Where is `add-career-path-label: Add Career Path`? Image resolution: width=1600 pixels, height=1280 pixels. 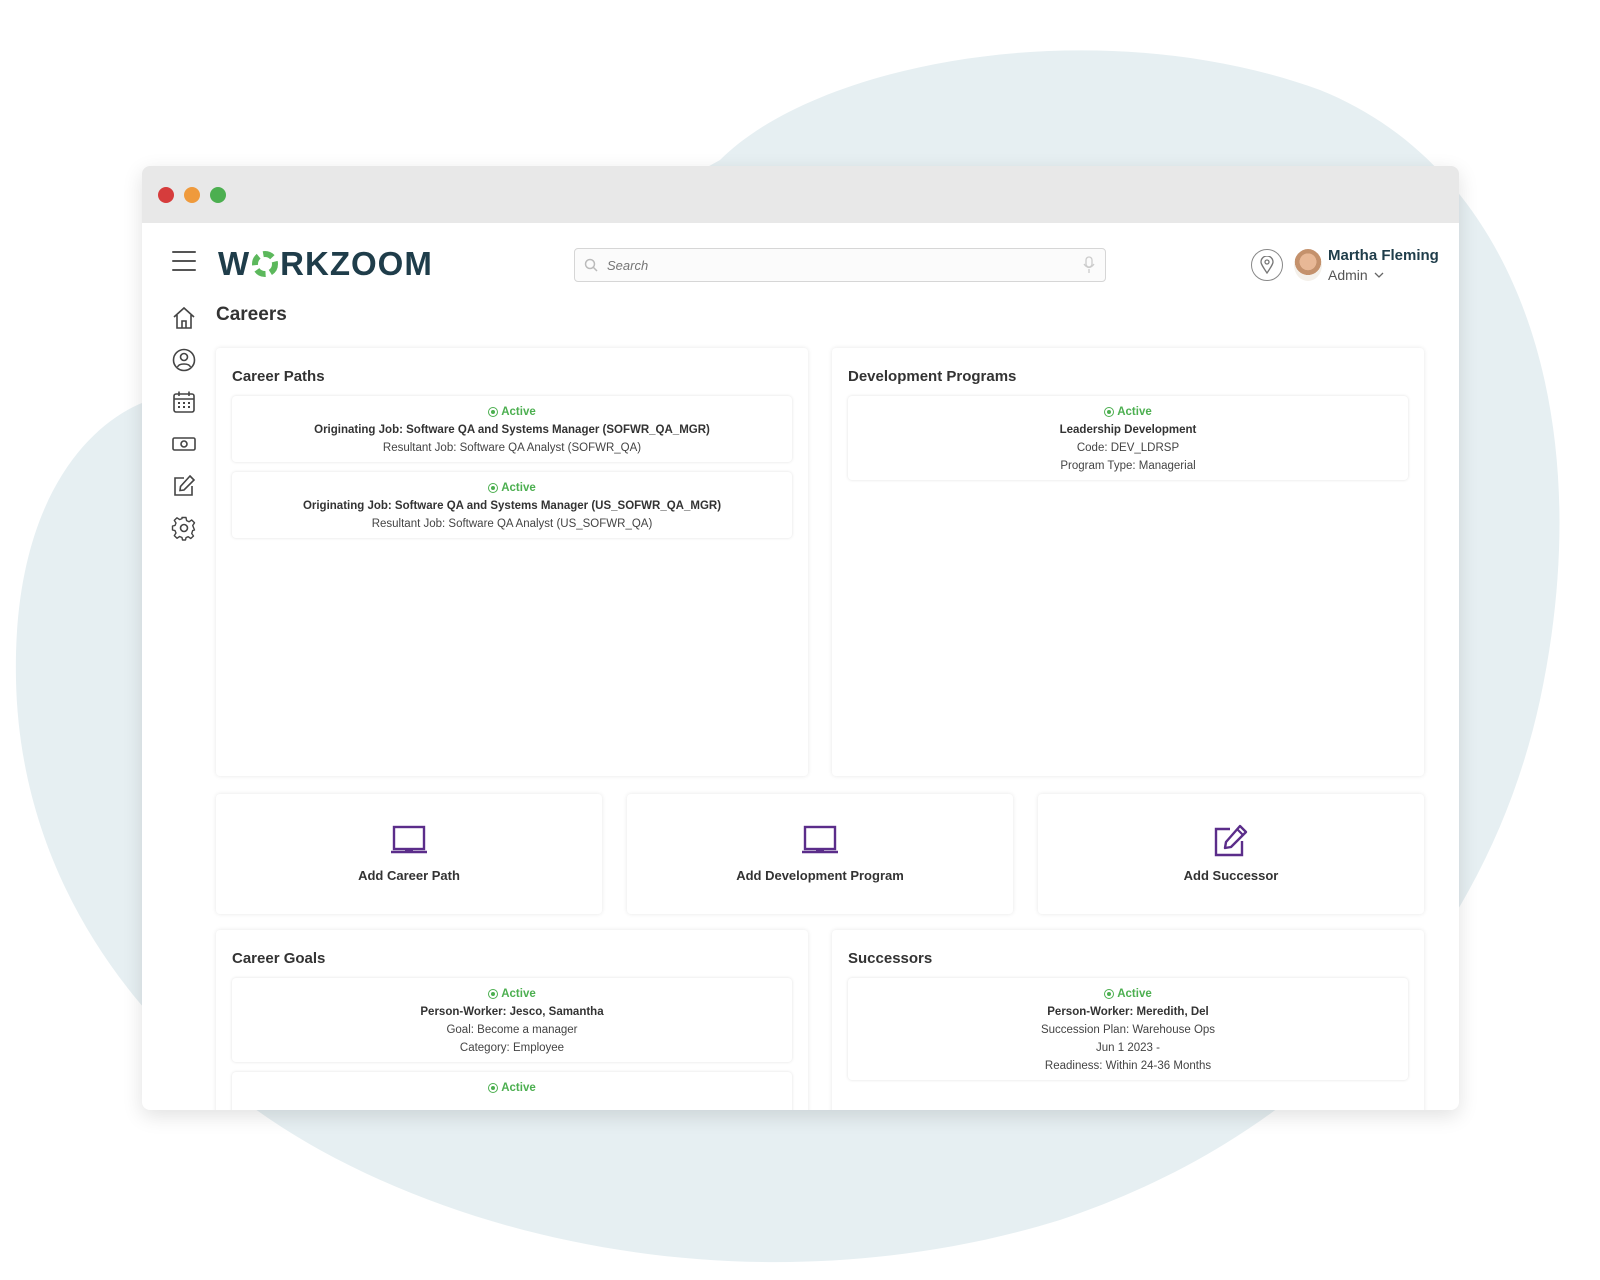 add-career-path-label: Add Career Path is located at coordinates (409, 875).